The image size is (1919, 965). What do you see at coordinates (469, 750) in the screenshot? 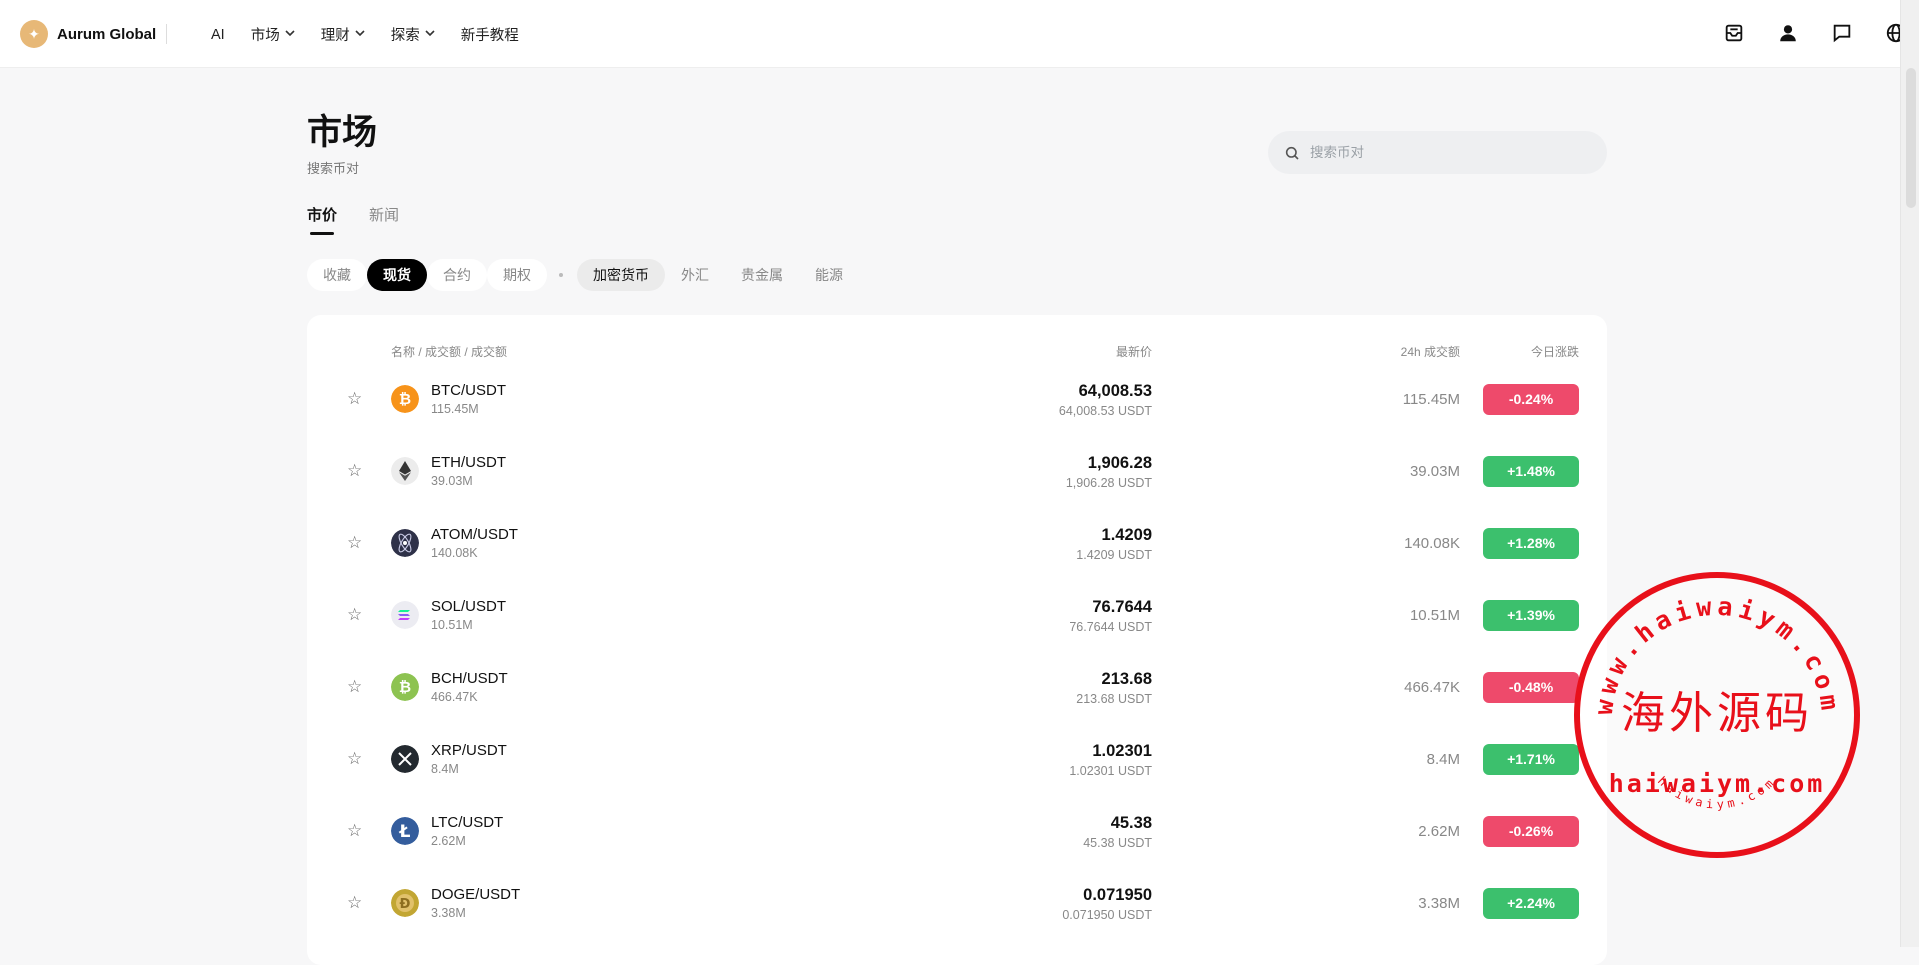
I see `pair-name: XRP/USDT` at bounding box center [469, 750].